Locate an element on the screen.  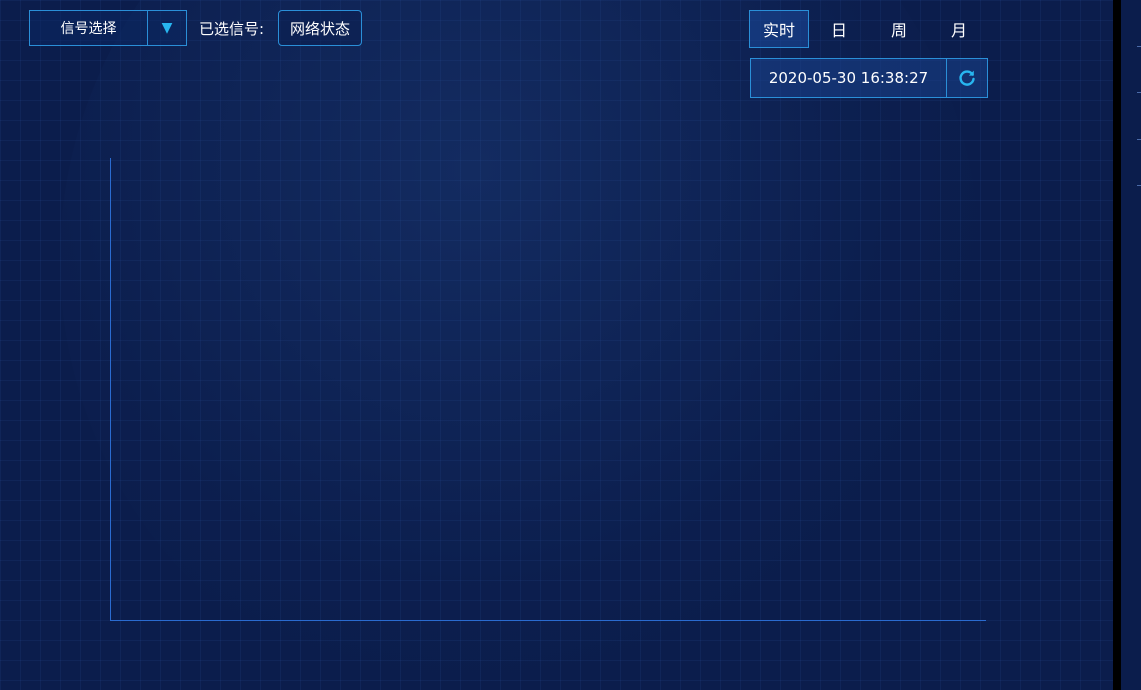
datetime-value: 2020-05-30 16:38:27 is located at coordinates (849, 78).